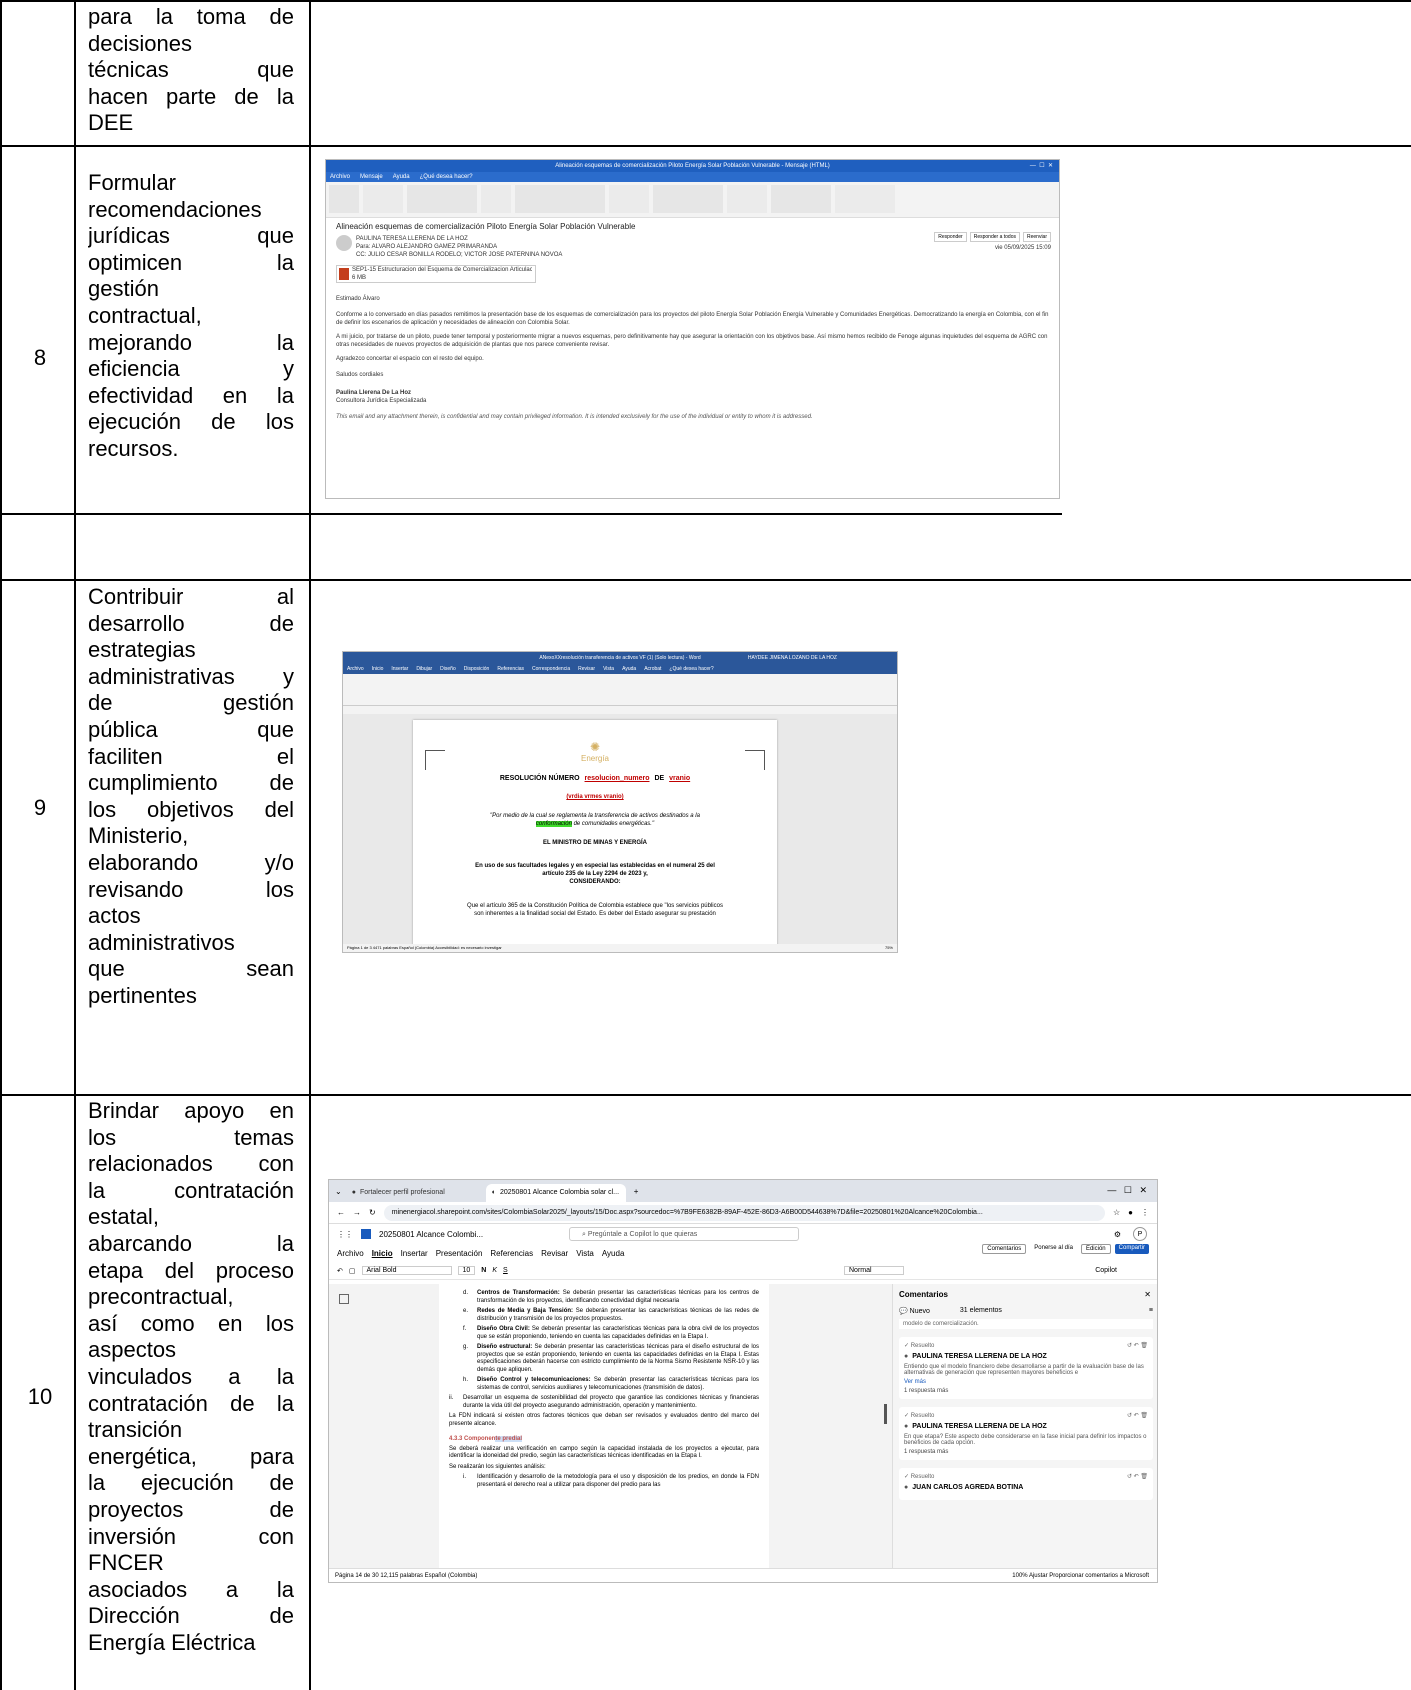  Describe the element at coordinates (357, 1212) in the screenshot. I see `forward-icon: →` at that location.